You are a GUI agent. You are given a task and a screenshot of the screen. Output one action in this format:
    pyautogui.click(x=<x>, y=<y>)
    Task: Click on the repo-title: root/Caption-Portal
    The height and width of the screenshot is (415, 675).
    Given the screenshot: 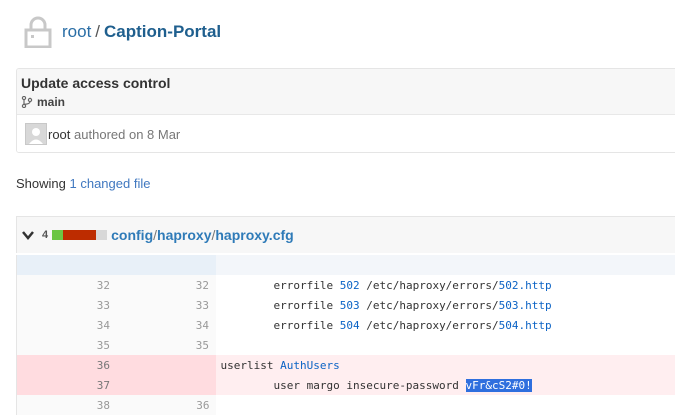 What is the action you would take?
    pyautogui.click(x=141, y=32)
    